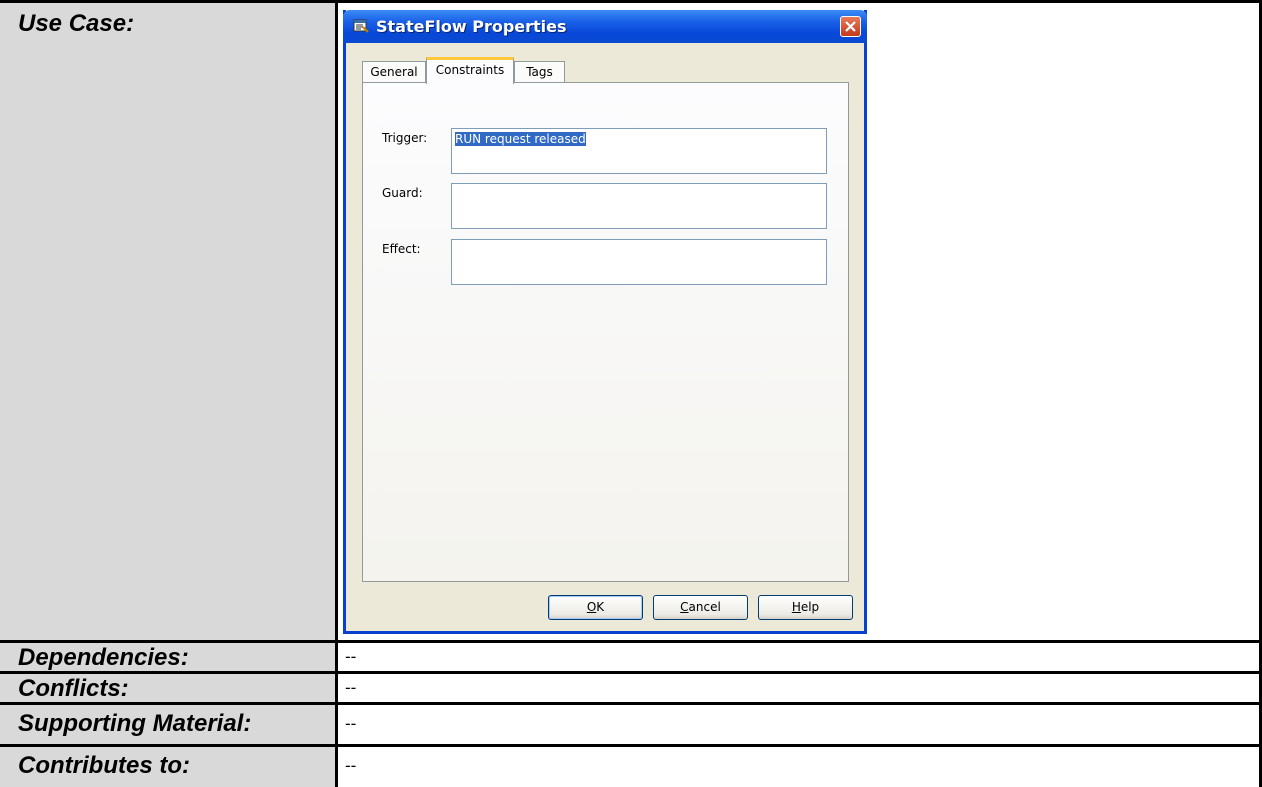 Image resolution: width=1262 pixels, height=787 pixels. Describe the element at coordinates (591, 607) in the screenshot. I see `ok-hotkey: O` at that location.